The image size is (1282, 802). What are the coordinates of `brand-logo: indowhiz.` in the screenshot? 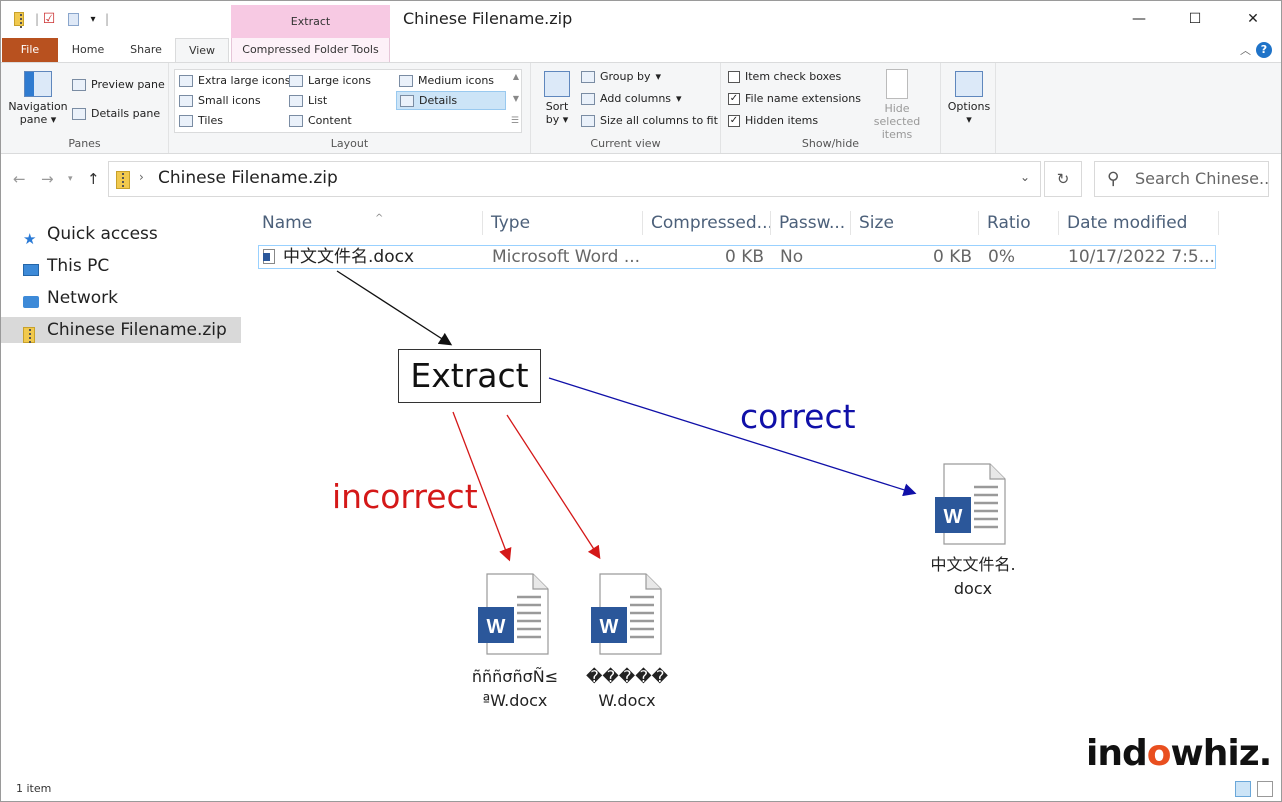 It's located at (1179, 753).